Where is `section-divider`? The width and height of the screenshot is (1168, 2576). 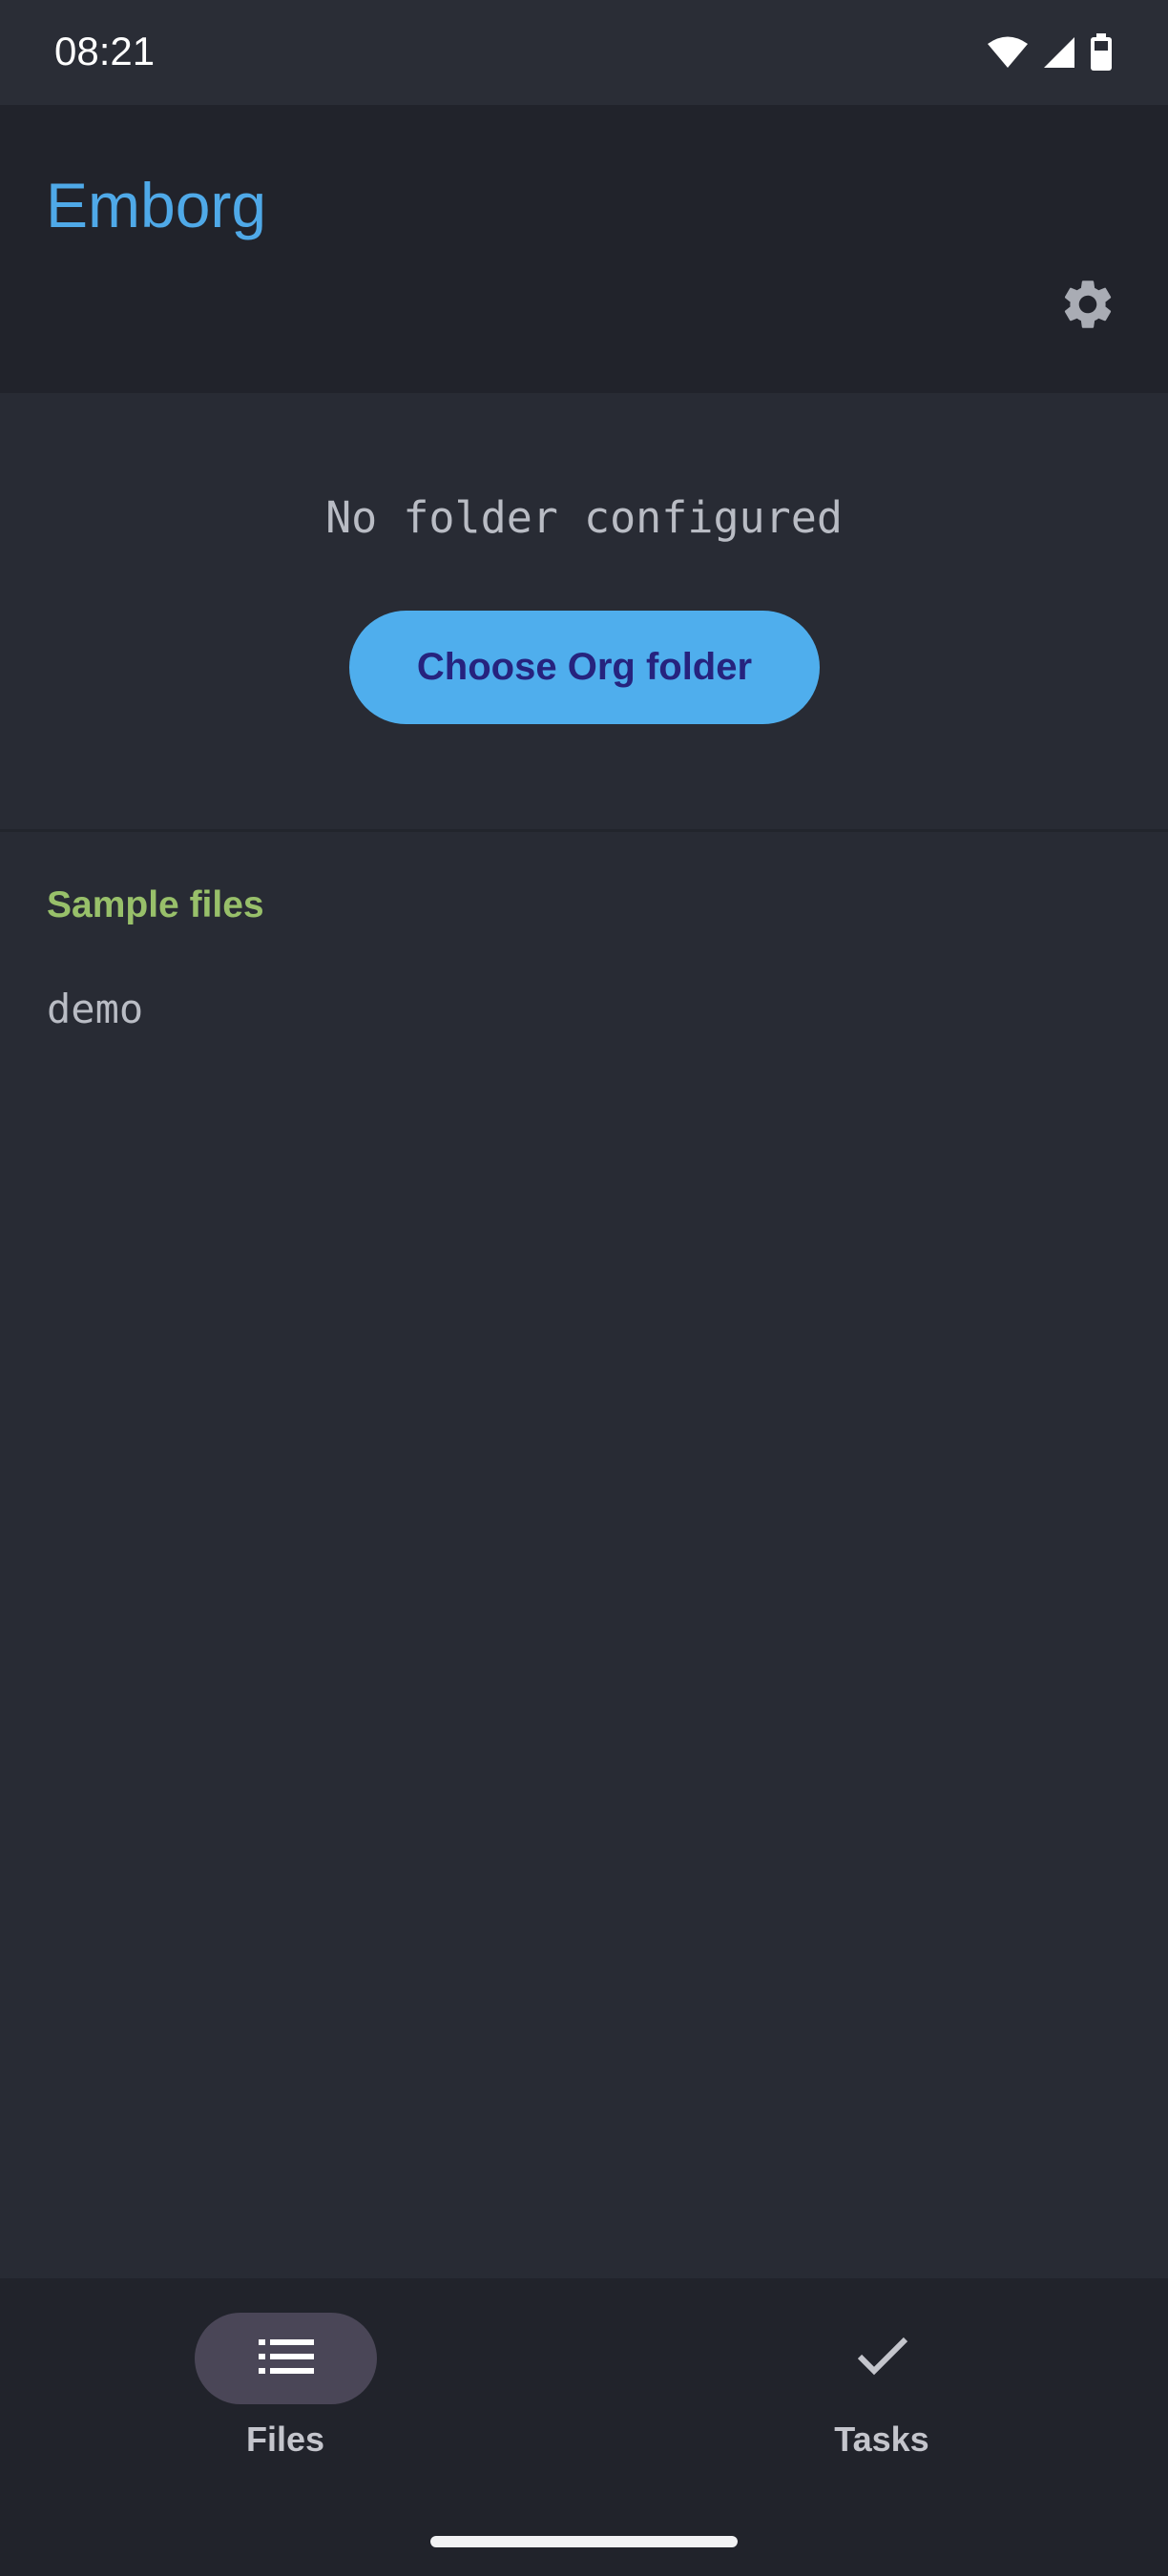 section-divider is located at coordinates (584, 830).